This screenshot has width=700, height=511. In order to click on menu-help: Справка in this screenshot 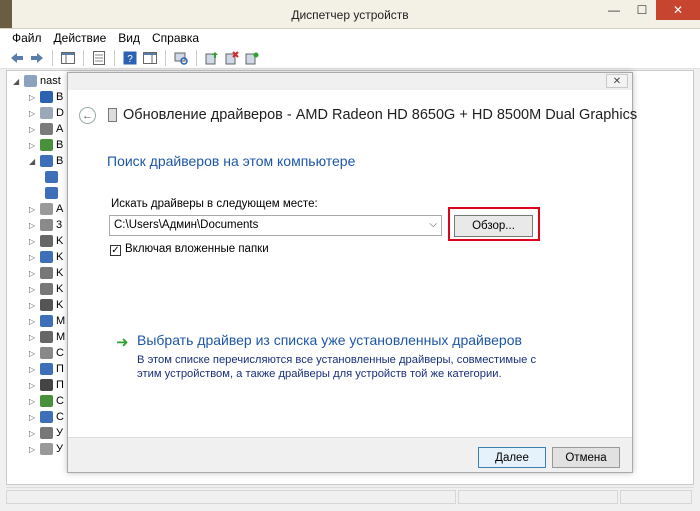, I will do `click(175, 38)`.